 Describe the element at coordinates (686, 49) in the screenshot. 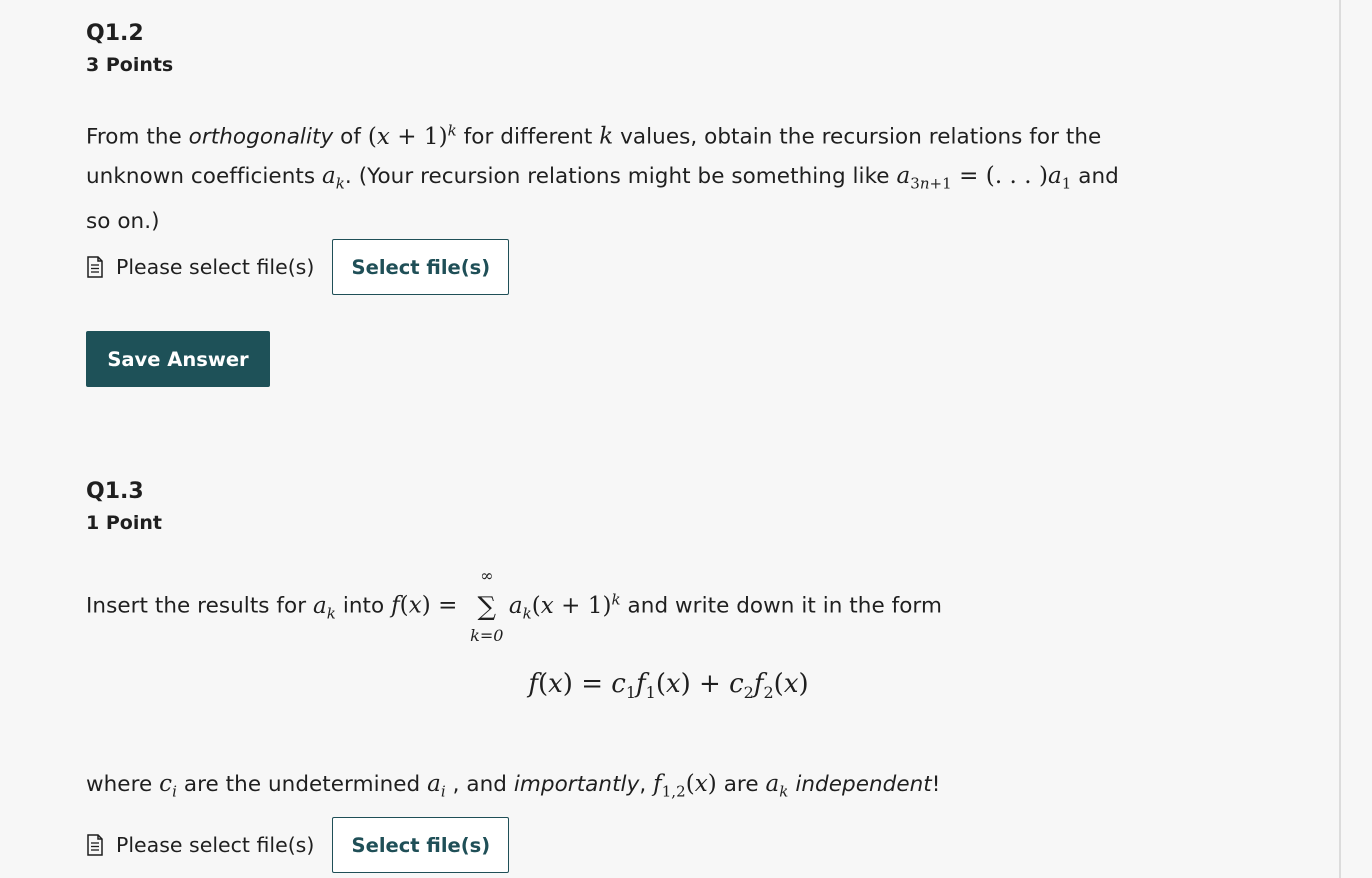

I see `question-1-2: Q1.2 3 Points` at that location.